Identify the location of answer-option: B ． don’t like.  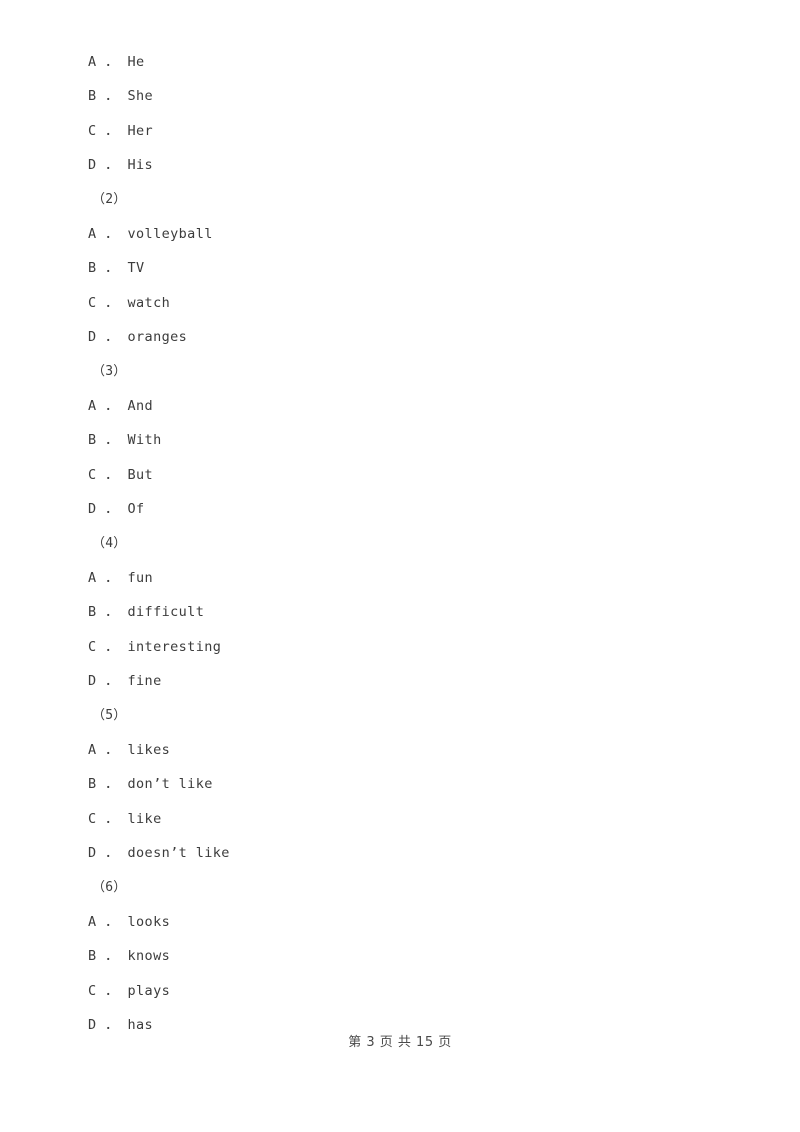
(150, 784).